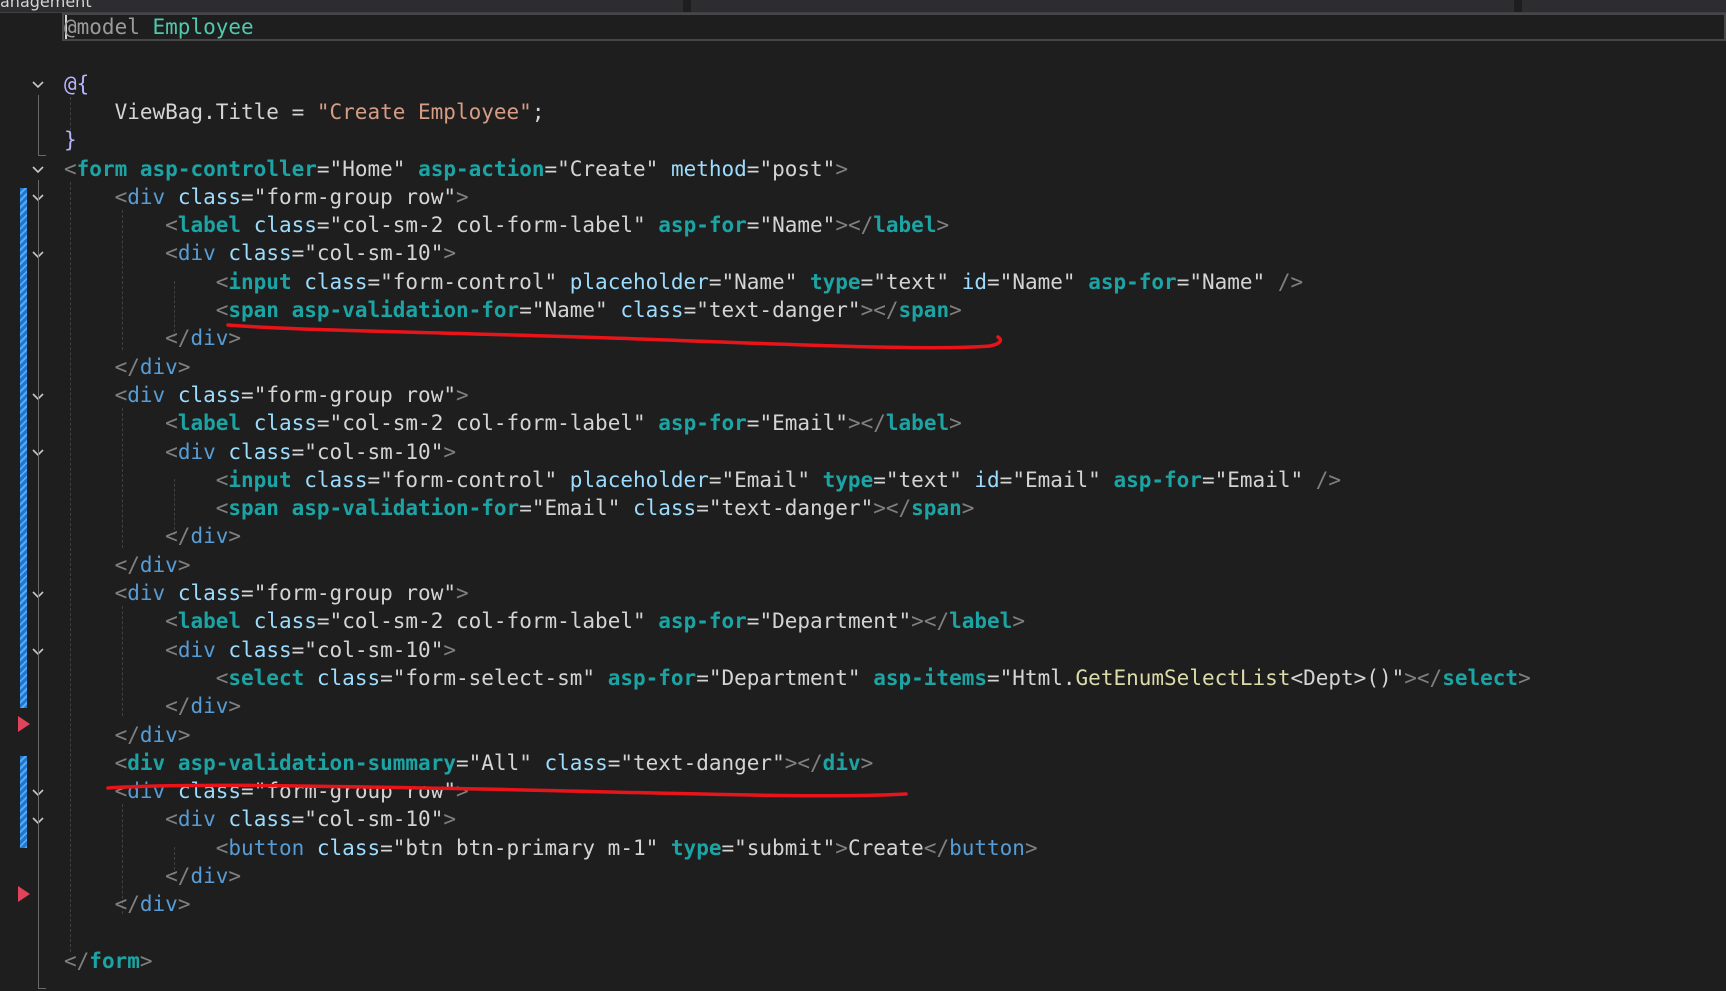 The height and width of the screenshot is (991, 1726). I want to click on code-token: asp-validation-for, so click(405, 508).